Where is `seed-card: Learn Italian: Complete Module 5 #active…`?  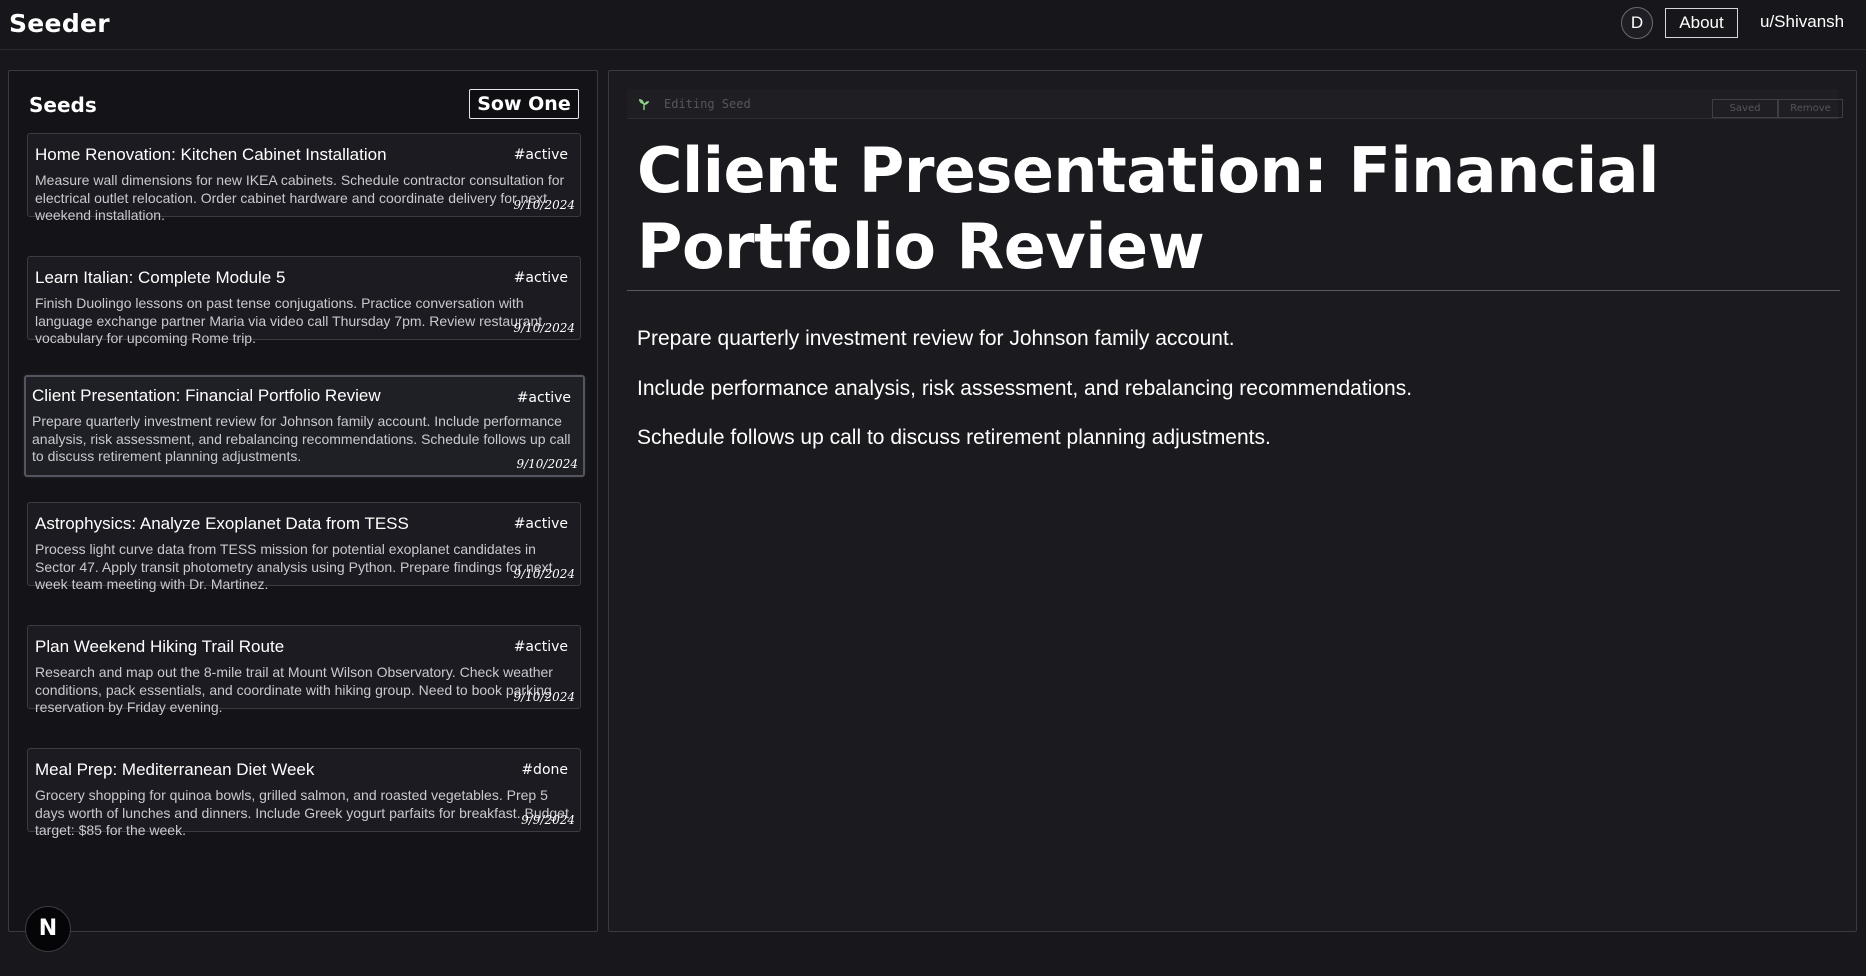
seed-card: Learn Italian: Complete Module 5 #active… is located at coordinates (304, 301).